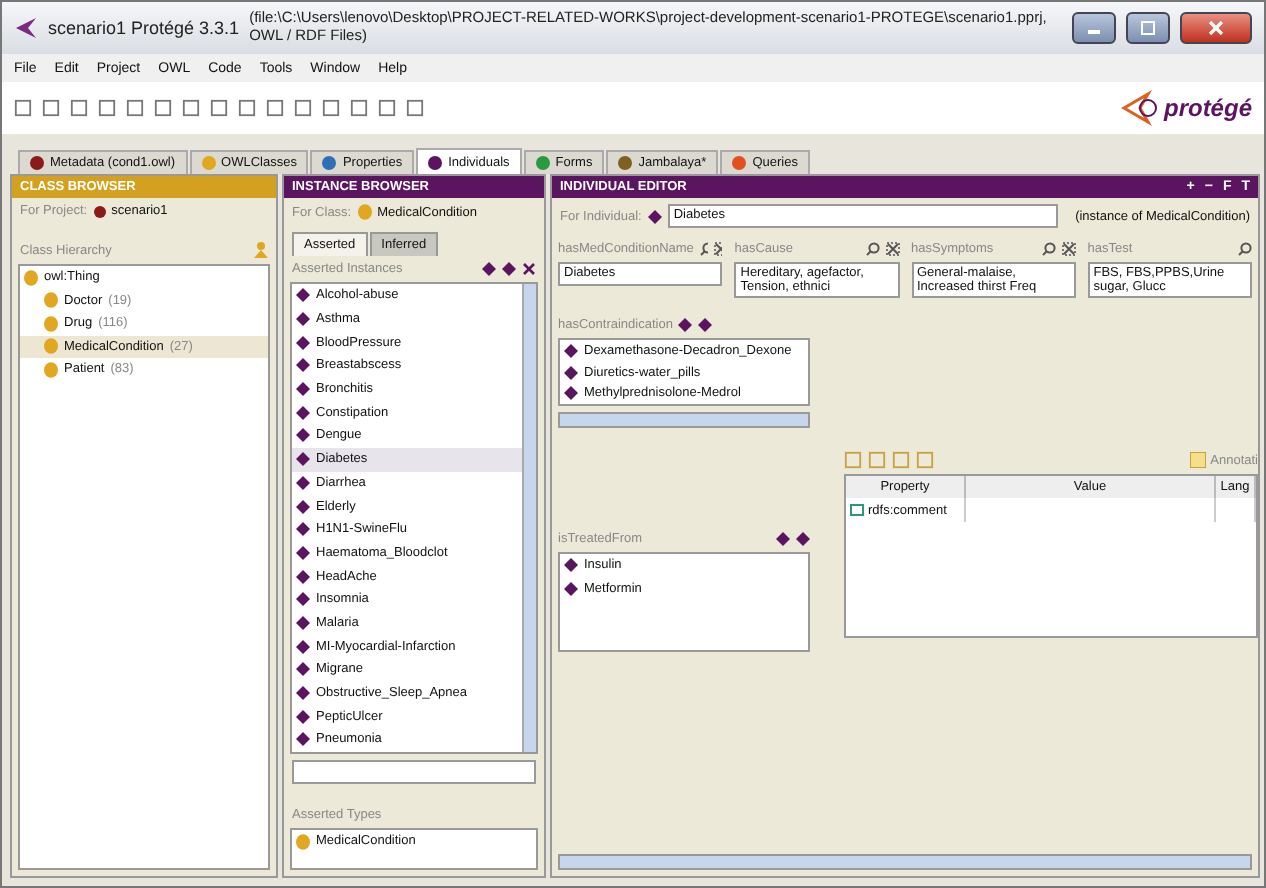 This screenshot has width=1266, height=888. I want to click on app-icon, so click(26, 28).